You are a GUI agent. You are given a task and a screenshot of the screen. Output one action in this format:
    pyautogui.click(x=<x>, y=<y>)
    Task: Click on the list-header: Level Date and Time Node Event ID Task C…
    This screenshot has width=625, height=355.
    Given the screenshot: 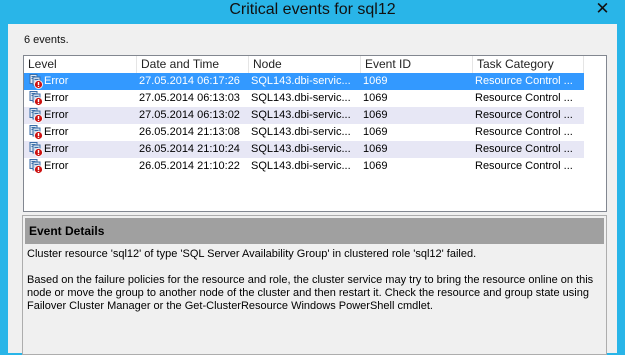 What is the action you would take?
    pyautogui.click(x=315, y=64)
    